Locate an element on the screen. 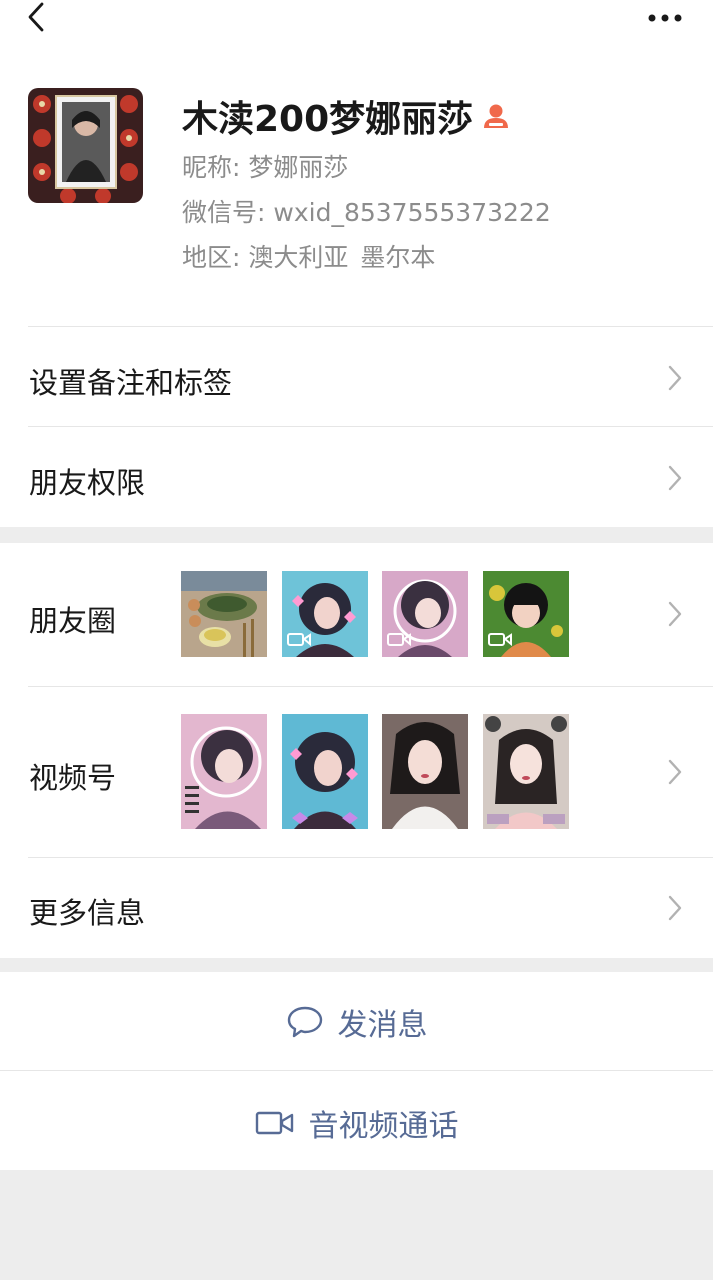 The image size is (713, 1280). wechat-id-line: 微信号: wxid_8537555373222 is located at coordinates (366, 211).